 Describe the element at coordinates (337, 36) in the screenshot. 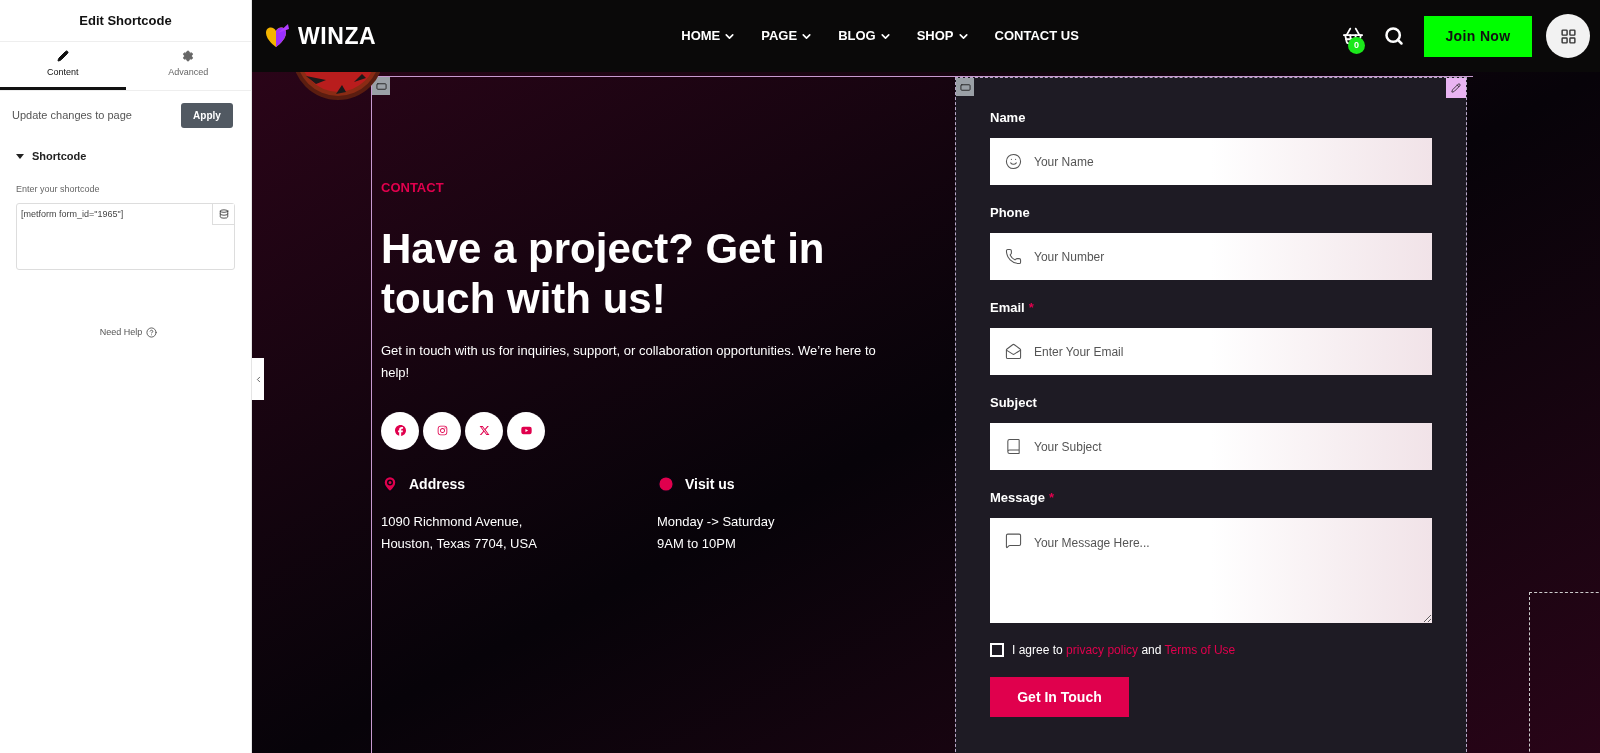

I see `site-logo: WINZA` at that location.